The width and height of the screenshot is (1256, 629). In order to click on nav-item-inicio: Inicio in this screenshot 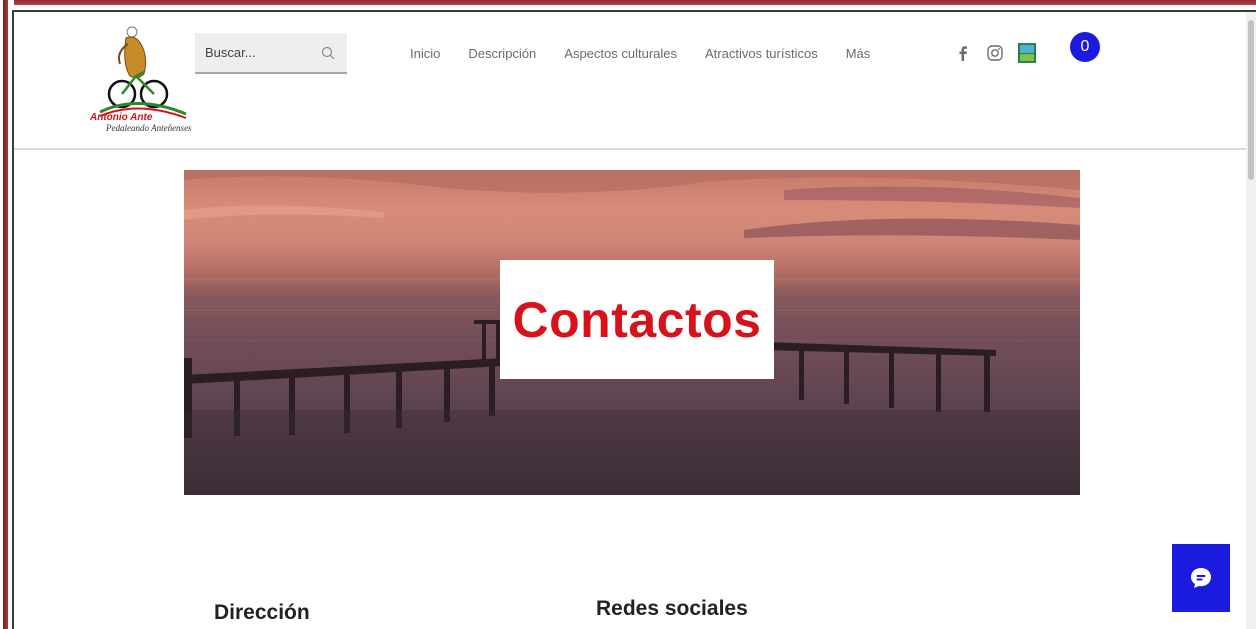, I will do `click(425, 53)`.